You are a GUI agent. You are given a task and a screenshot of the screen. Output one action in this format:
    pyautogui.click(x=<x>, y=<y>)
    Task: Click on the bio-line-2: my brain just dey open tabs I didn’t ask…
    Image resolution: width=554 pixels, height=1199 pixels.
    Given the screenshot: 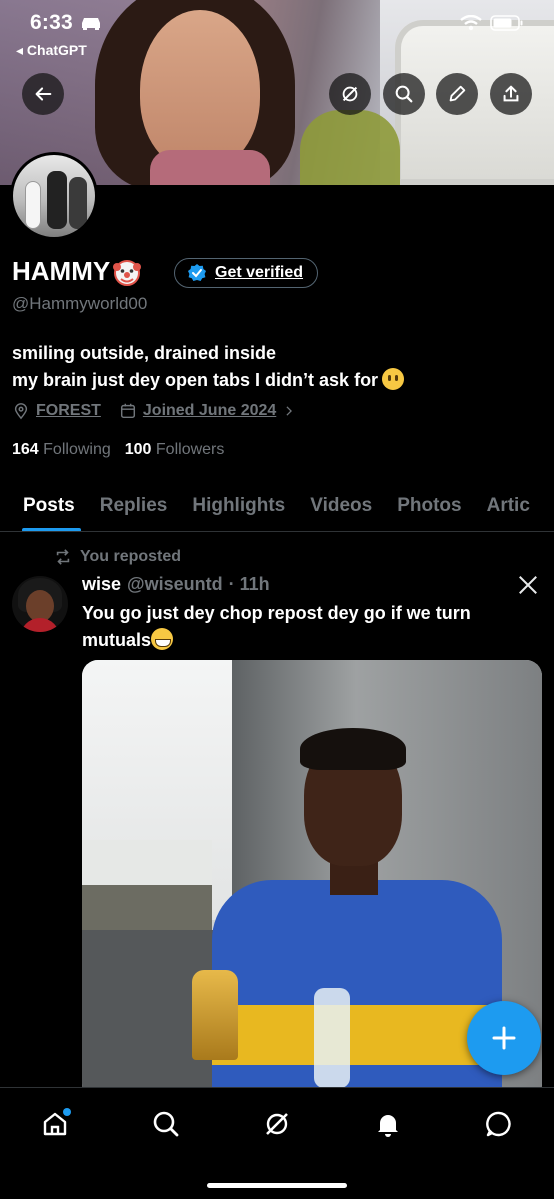 What is the action you would take?
    pyautogui.click(x=208, y=380)
    